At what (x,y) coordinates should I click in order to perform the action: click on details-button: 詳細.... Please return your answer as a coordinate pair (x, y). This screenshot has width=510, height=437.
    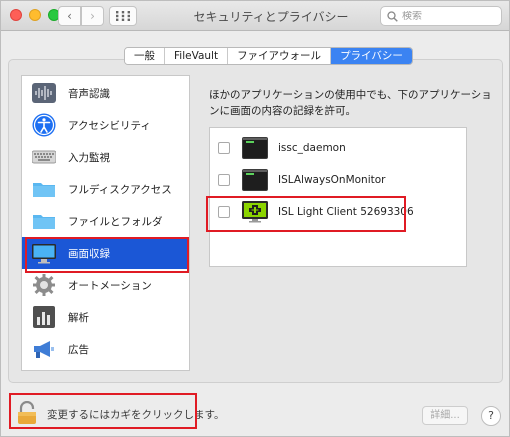
    Looking at the image, I should click on (445, 415).